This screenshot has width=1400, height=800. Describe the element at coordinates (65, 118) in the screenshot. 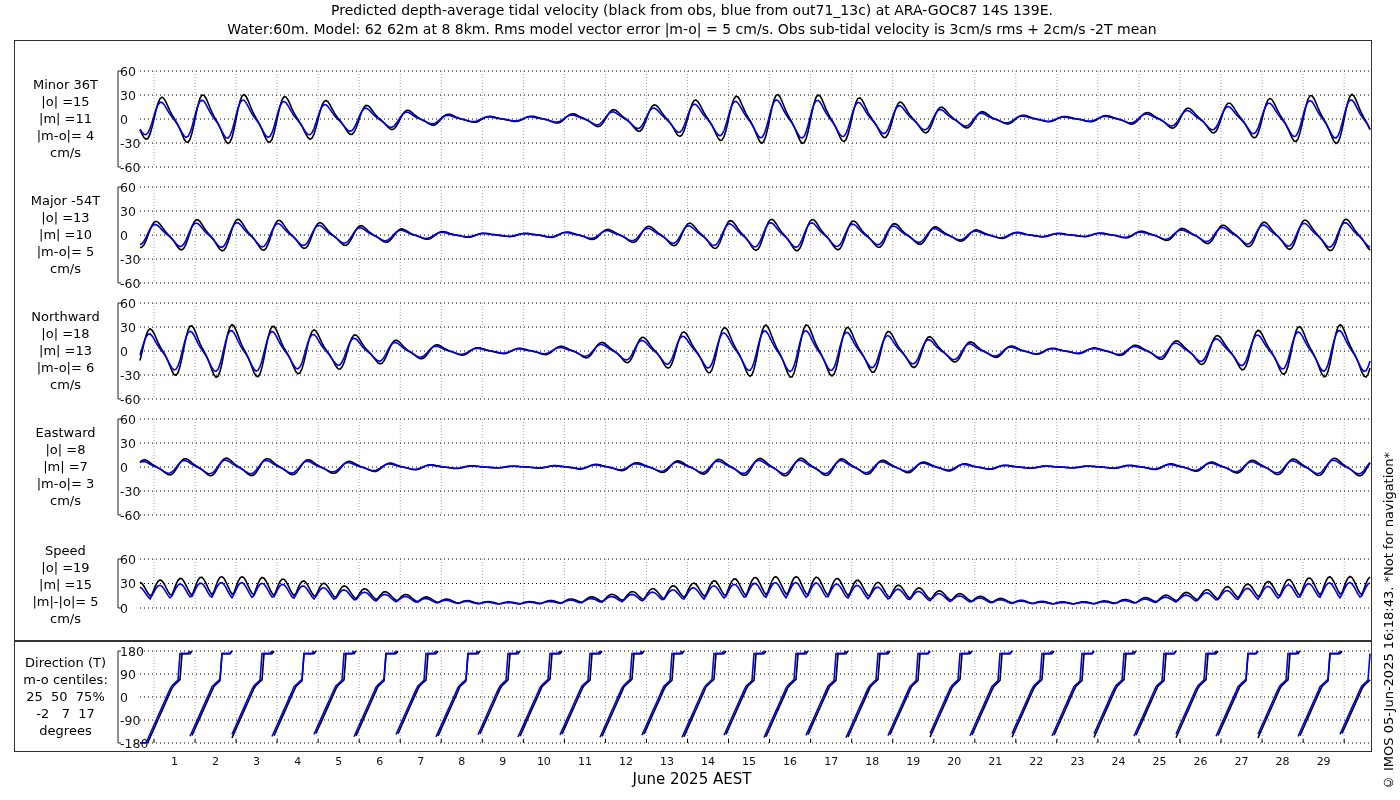

I see `panel-label: |m| =11` at that location.